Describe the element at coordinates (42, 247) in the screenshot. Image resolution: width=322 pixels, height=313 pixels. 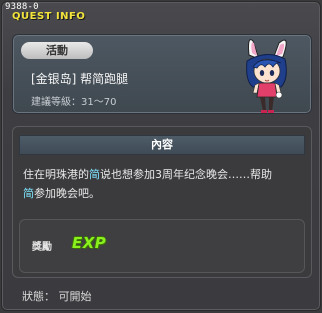
I see `reward-label: 獎勵` at that location.